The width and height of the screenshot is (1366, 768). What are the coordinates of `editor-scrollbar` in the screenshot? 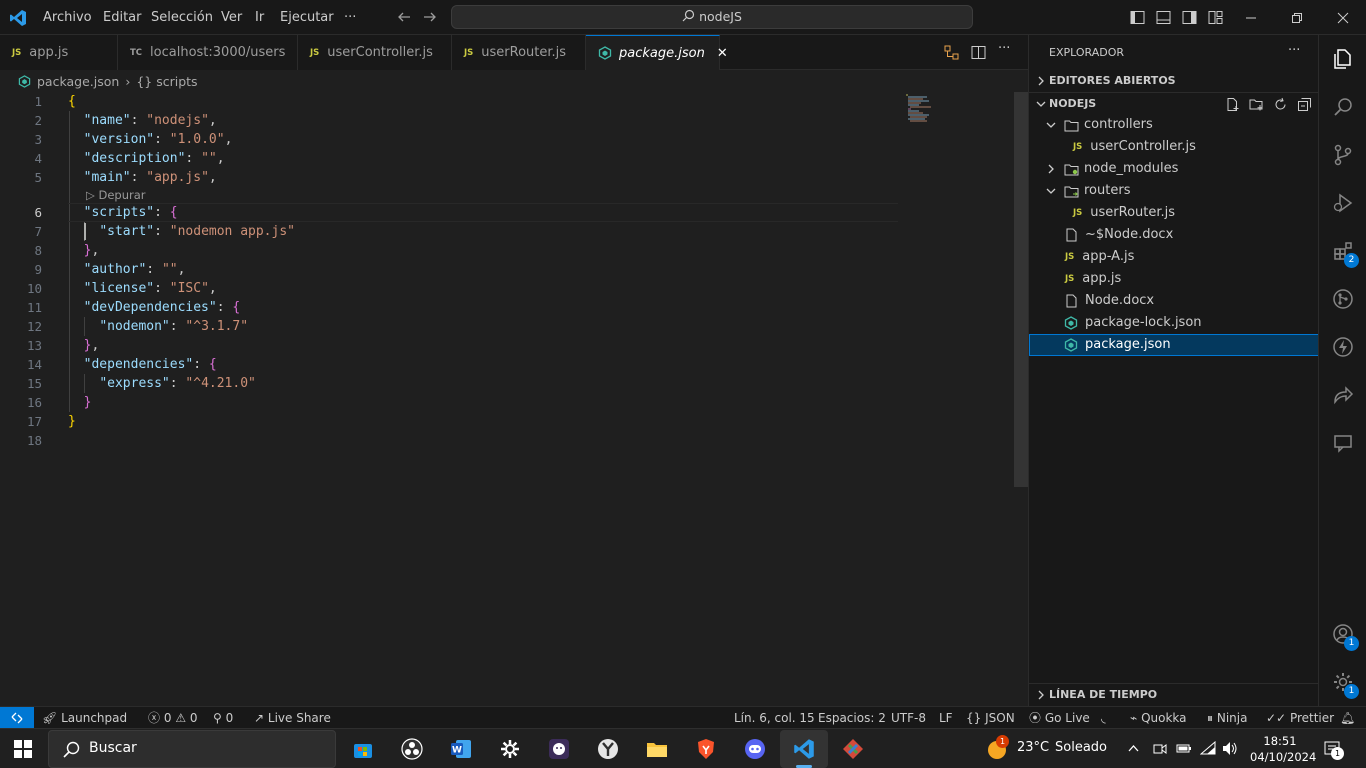 It's located at (1021, 289).